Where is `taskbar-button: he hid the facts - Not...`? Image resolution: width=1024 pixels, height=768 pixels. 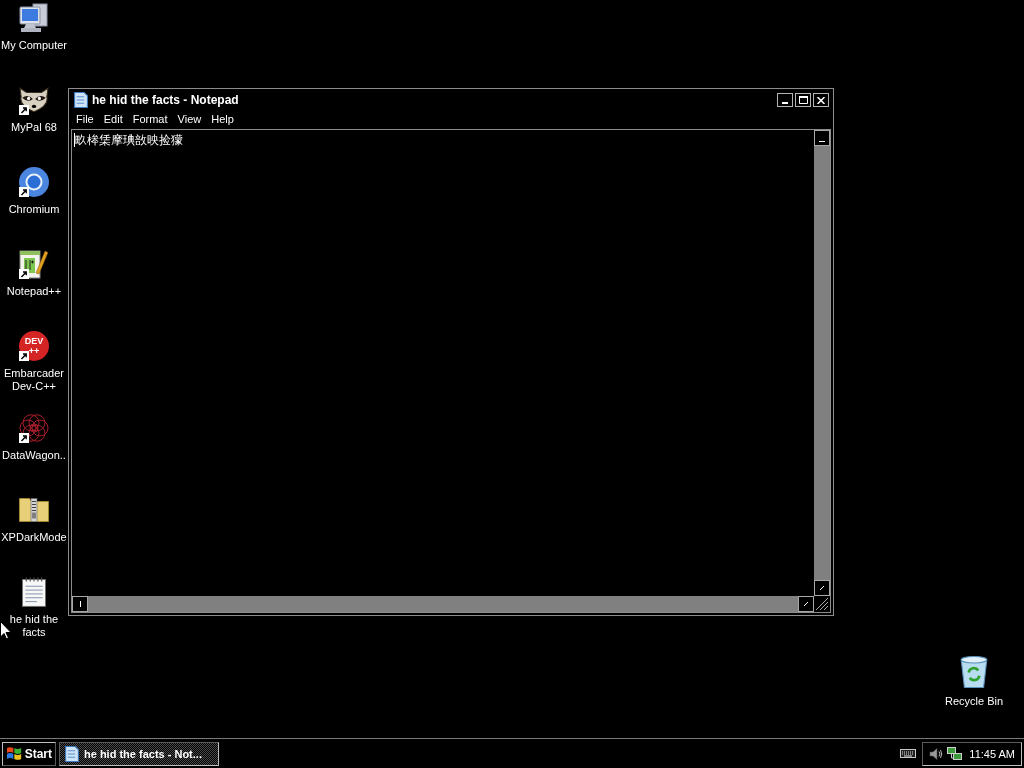 taskbar-button: he hid the facts - Not... is located at coordinates (139, 753).